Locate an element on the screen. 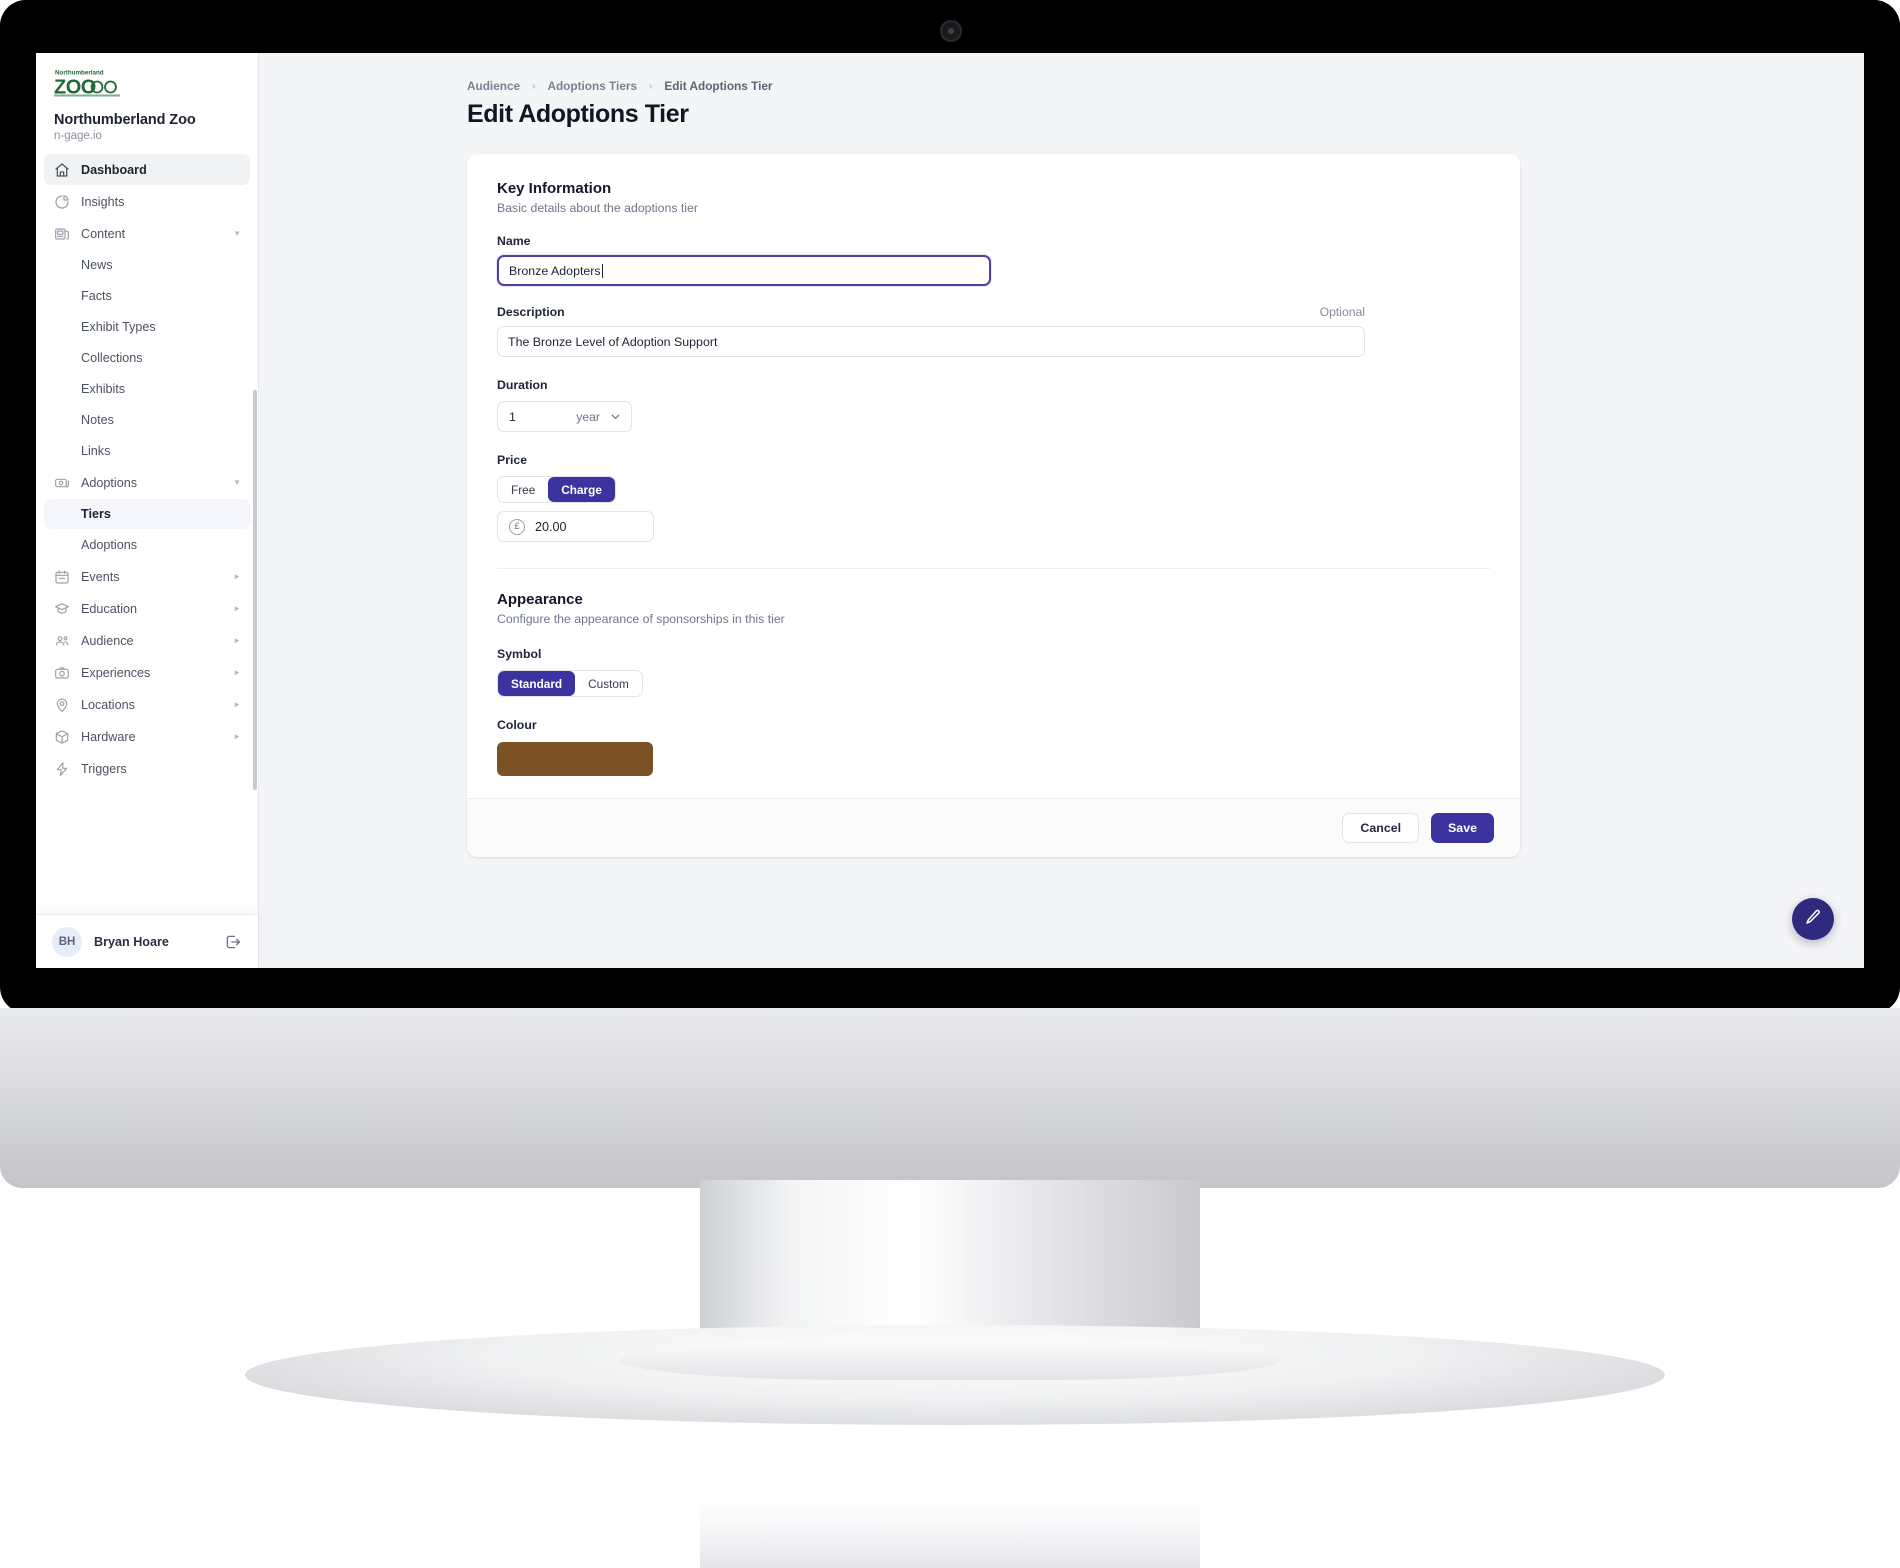 The width and height of the screenshot is (1900, 1568). sidebar-item-label: Triggers is located at coordinates (104, 768).